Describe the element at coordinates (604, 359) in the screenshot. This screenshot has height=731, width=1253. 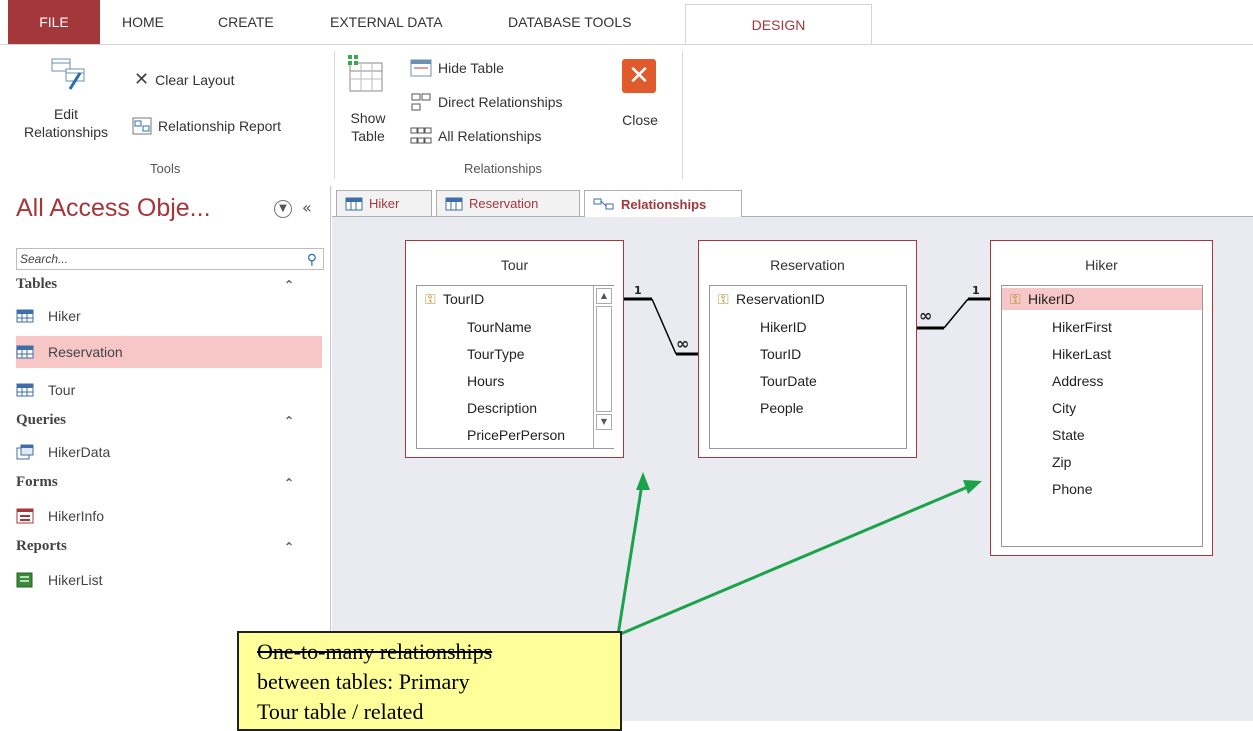
I see `scroll-thumb` at that location.